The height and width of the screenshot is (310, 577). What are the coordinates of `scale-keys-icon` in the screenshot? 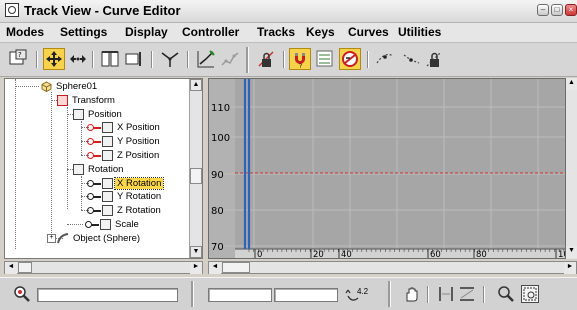 It's located at (134, 59).